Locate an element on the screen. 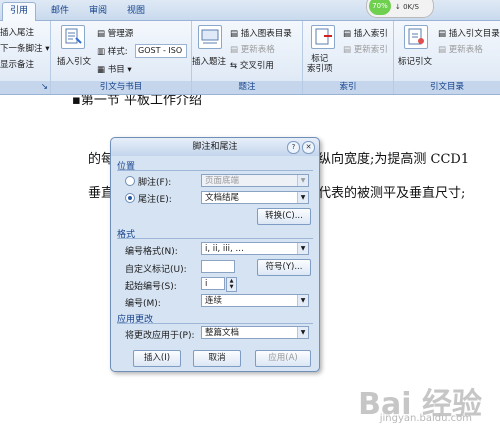 The width and height of the screenshot is (500, 442). apply-button: 应用(A) is located at coordinates (283, 358).